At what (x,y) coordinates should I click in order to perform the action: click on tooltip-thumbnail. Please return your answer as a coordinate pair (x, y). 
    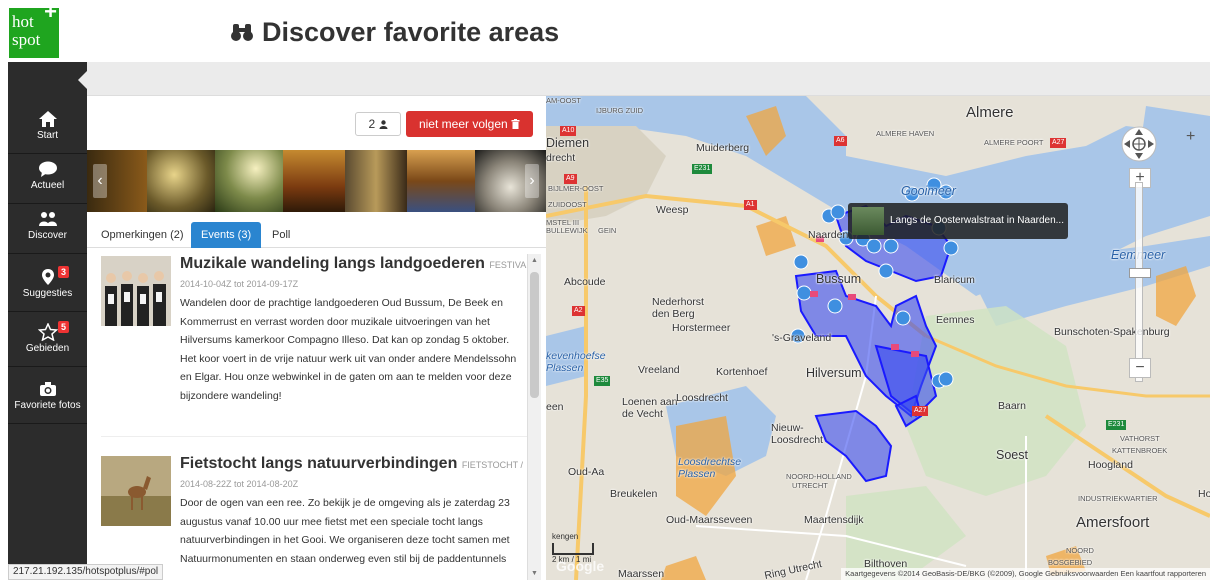
    Looking at the image, I should click on (868, 221).